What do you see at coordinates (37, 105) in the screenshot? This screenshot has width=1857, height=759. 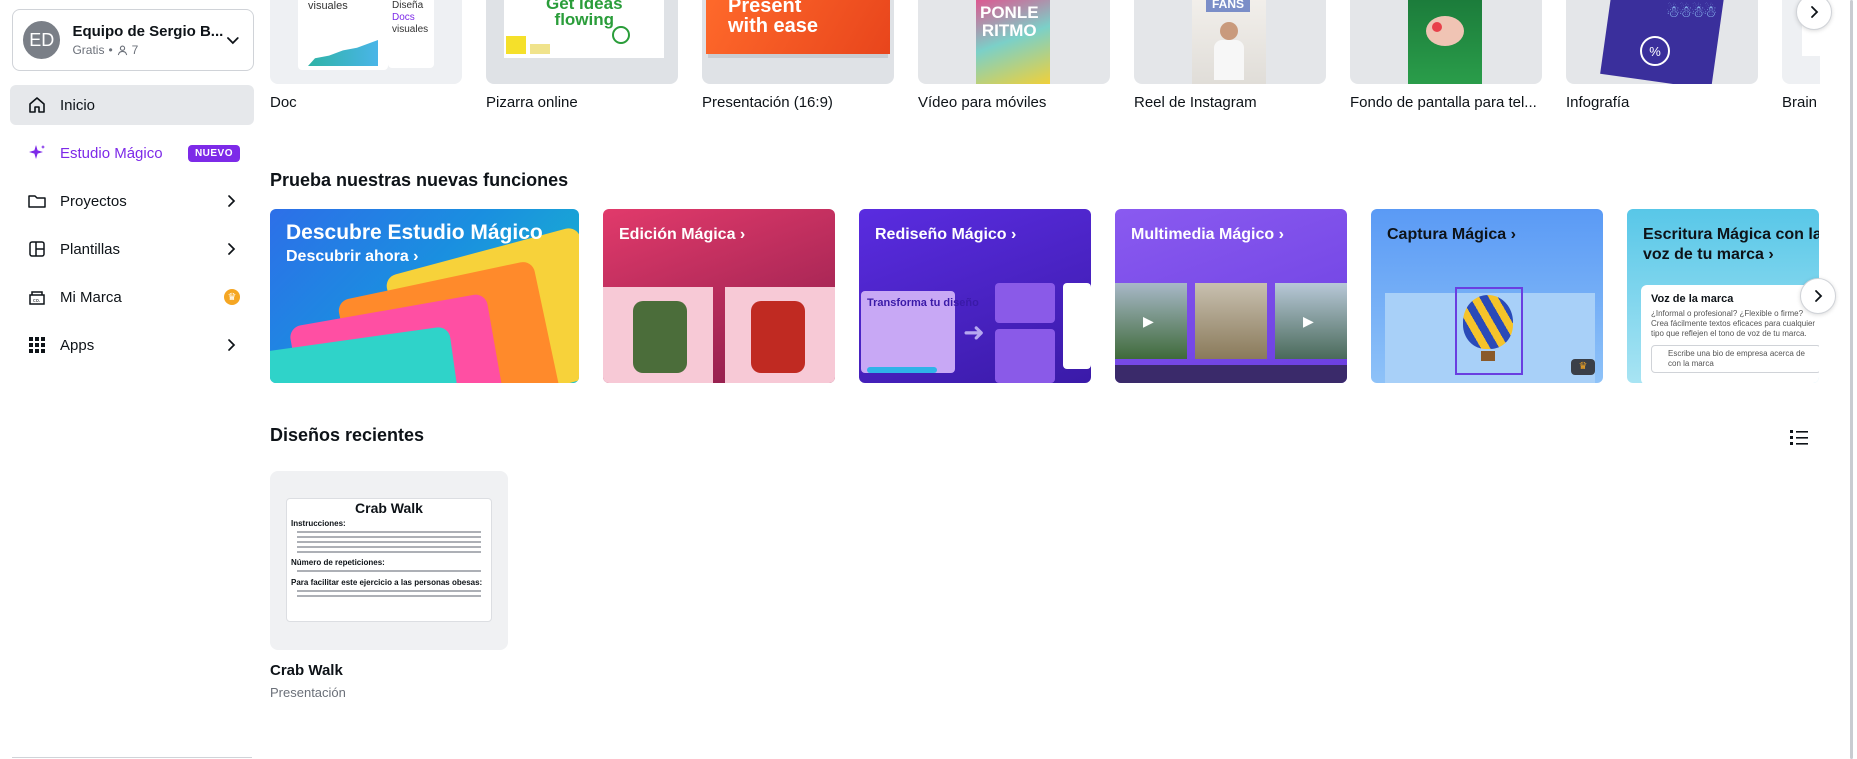 I see `home-icon` at bounding box center [37, 105].